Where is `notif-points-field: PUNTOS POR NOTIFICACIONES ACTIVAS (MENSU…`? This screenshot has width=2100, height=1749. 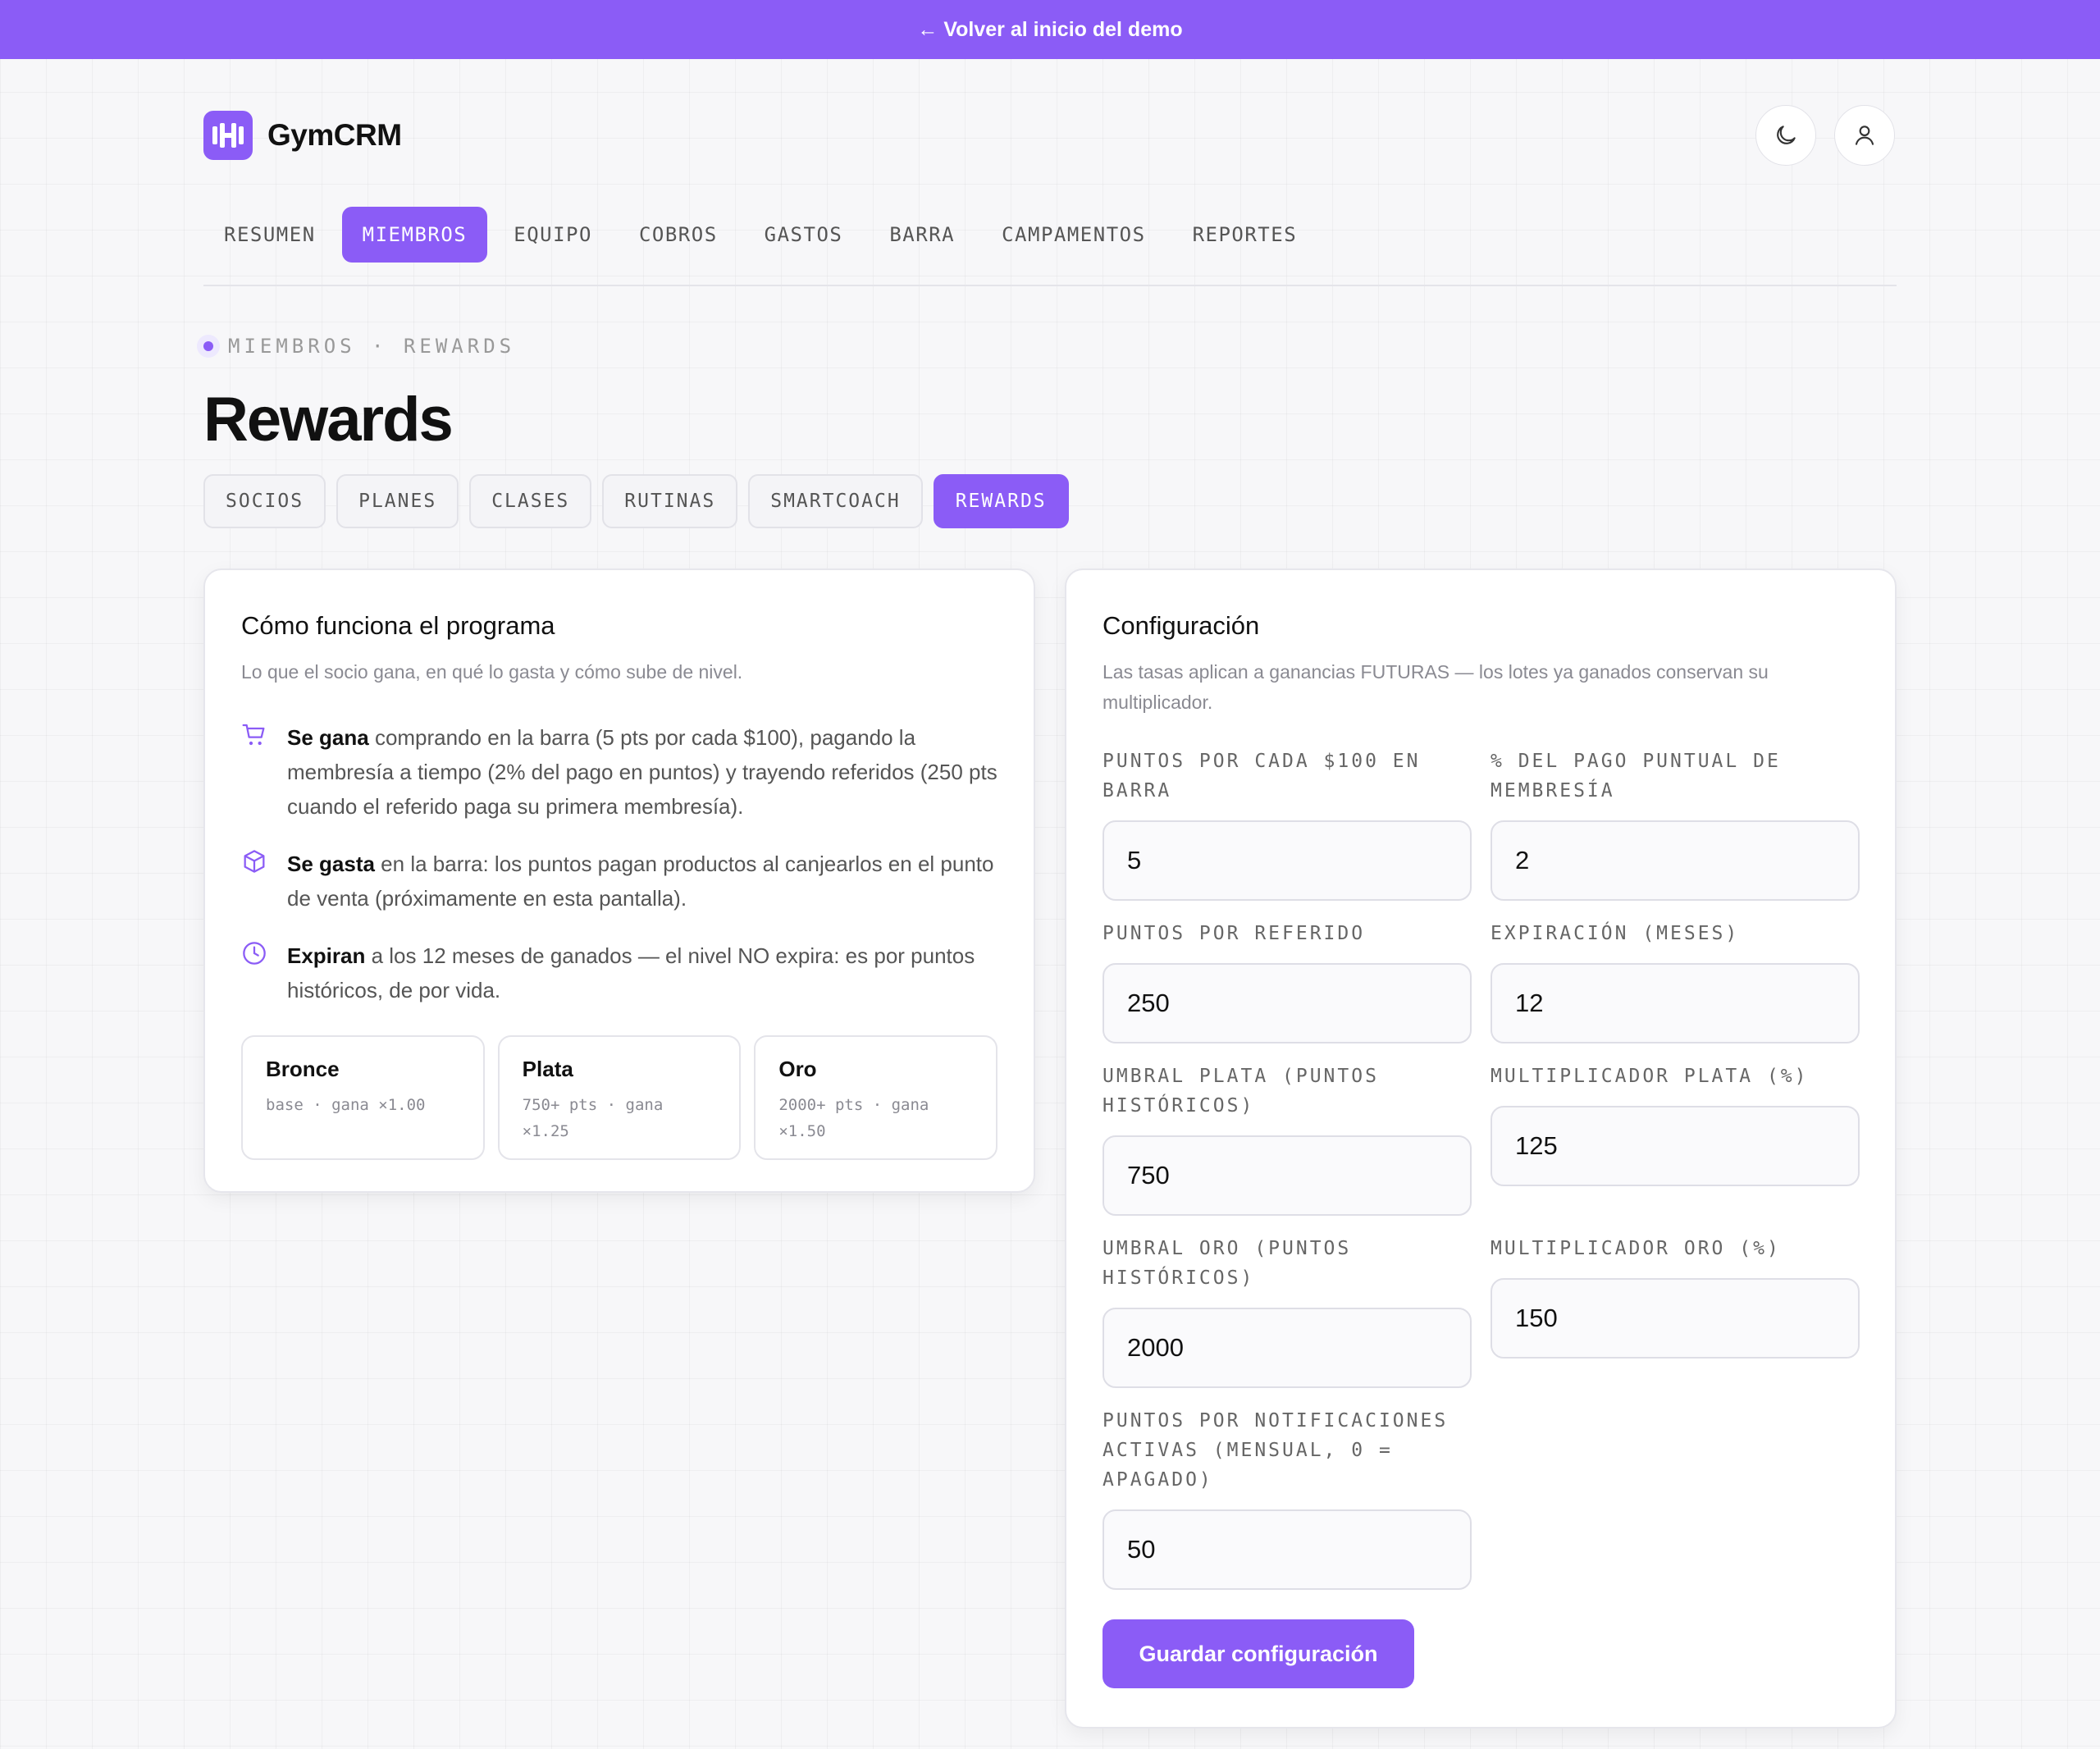 notif-points-field: PUNTOS POR NOTIFICACIONES ACTIVAS (MENSU… is located at coordinates (1287, 1498).